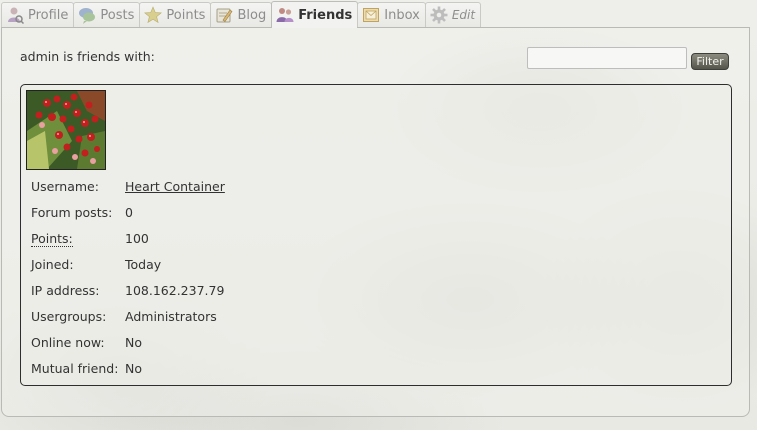 The width and height of the screenshot is (757, 430). I want to click on tab-inbox-label: Inbox, so click(402, 15).